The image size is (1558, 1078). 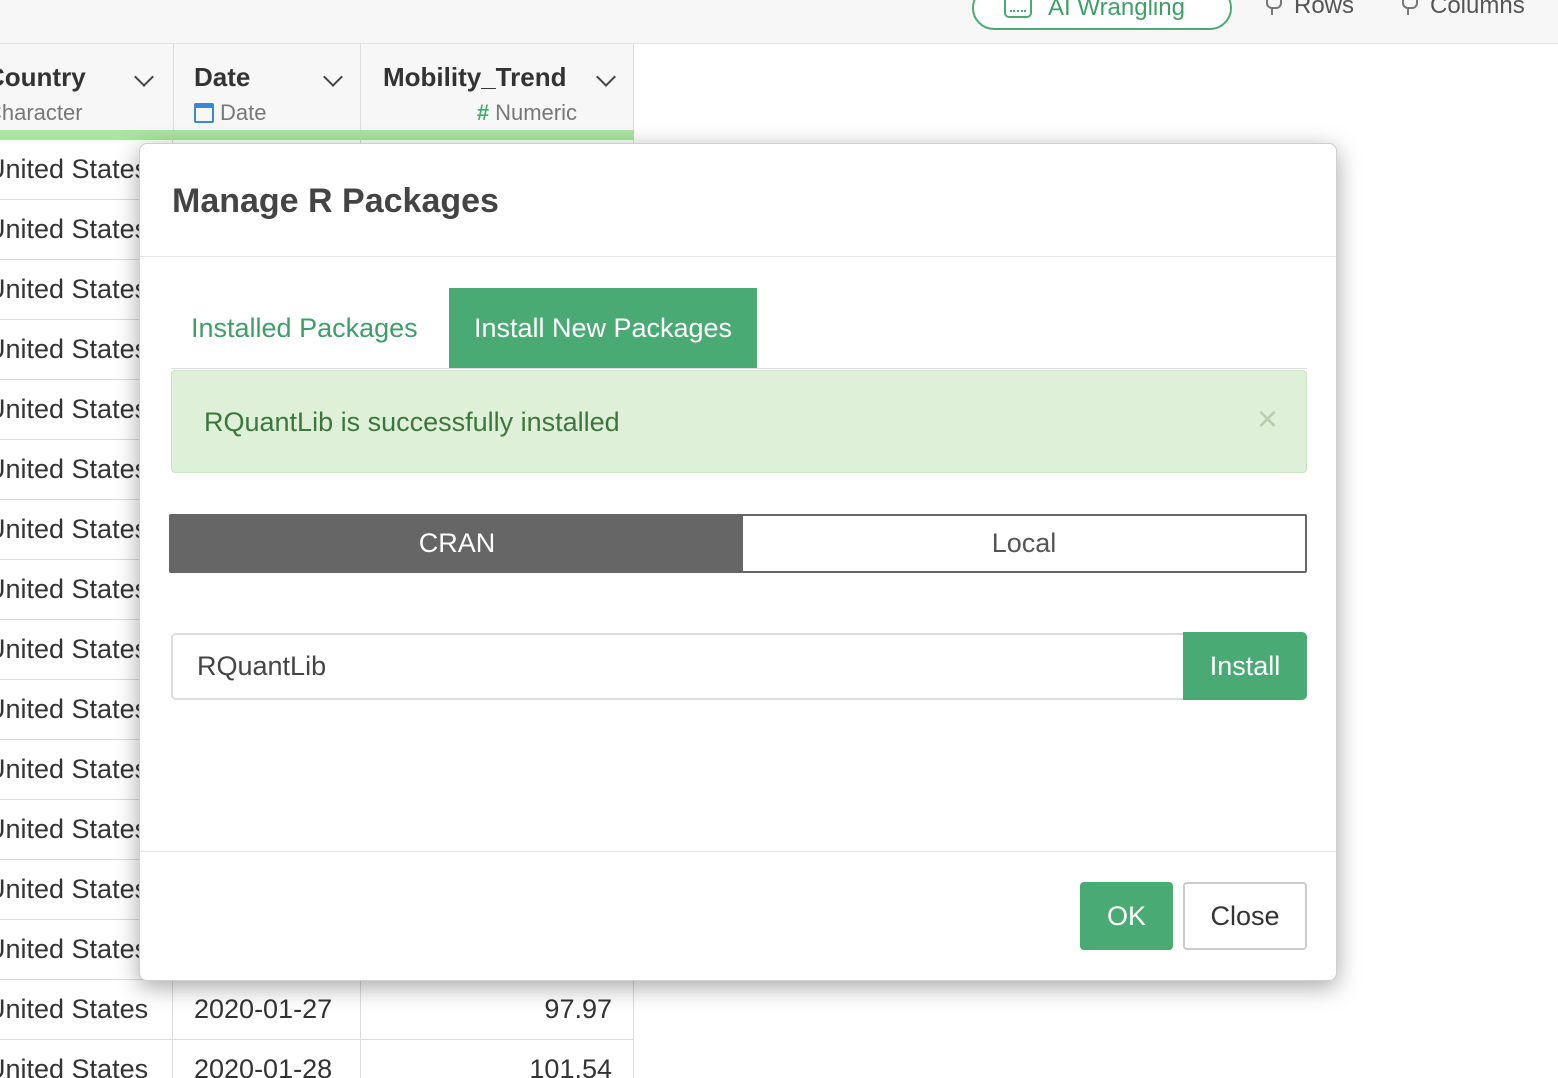 I want to click on column-type: Date, so click(x=230, y=113).